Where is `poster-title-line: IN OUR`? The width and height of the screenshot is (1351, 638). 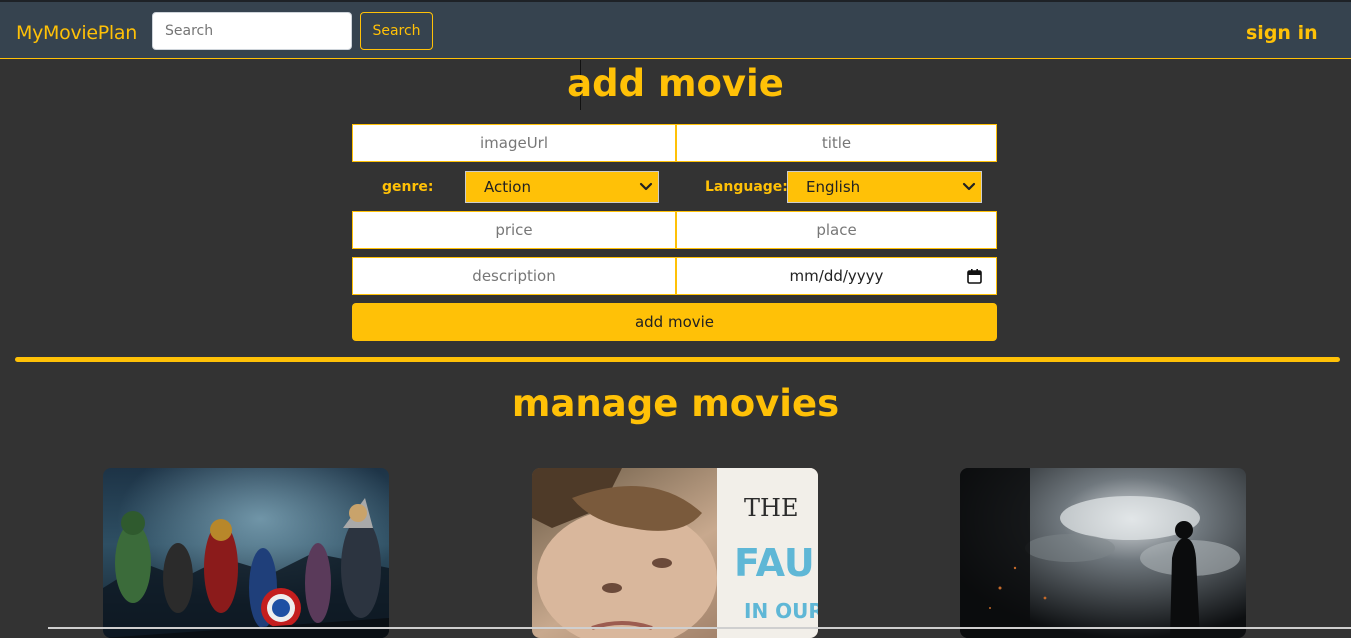 poster-title-line: IN OUR is located at coordinates (781, 611).